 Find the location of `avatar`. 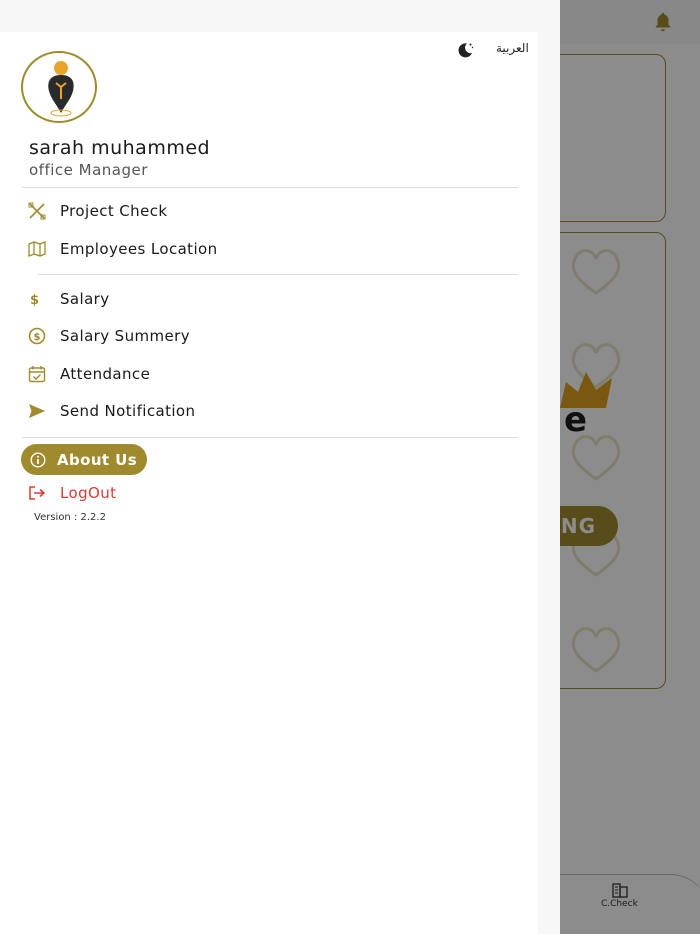

avatar is located at coordinates (59, 87).